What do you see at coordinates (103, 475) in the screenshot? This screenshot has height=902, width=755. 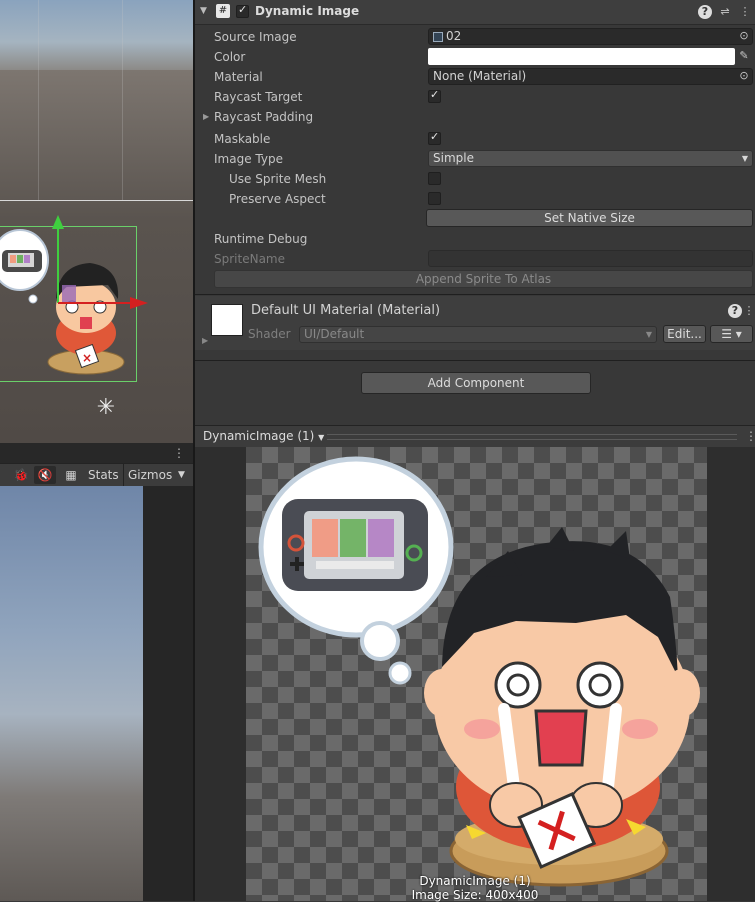 I see `stats-button: Stats` at bounding box center [103, 475].